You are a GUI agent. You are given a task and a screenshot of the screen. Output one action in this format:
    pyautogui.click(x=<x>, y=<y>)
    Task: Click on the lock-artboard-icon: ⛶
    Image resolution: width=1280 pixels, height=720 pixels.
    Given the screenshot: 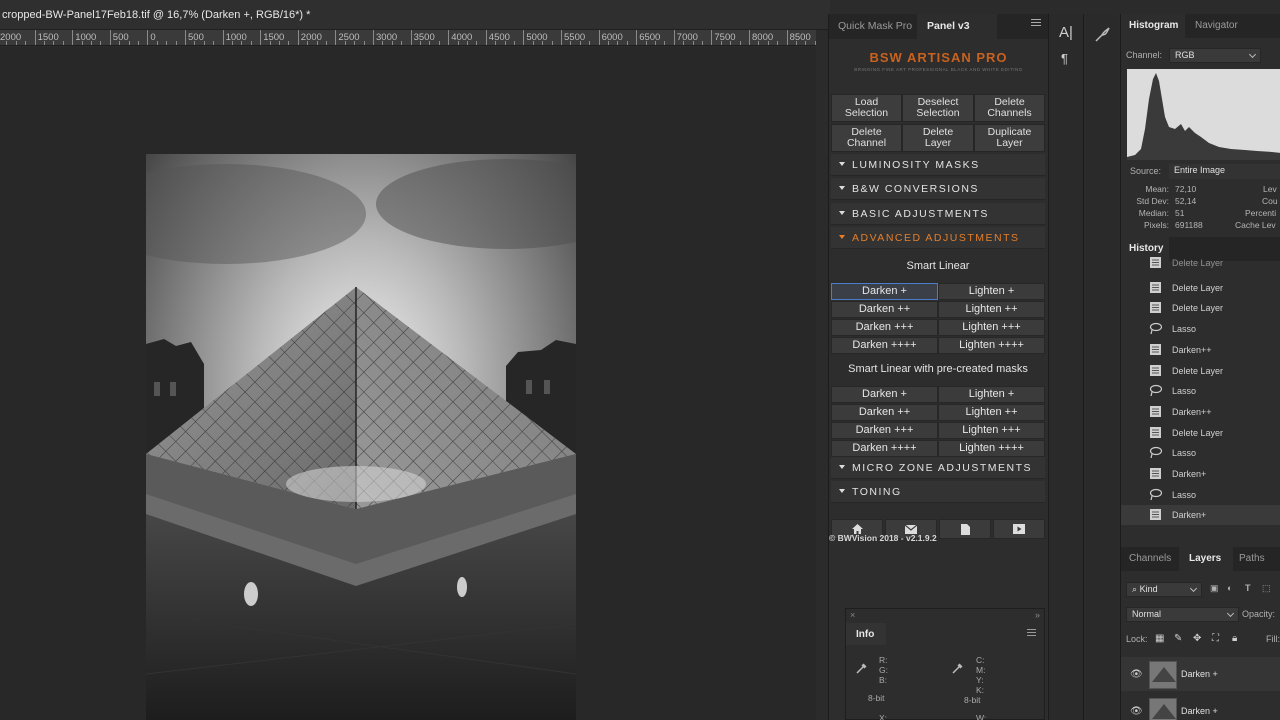 What is the action you would take?
    pyautogui.click(x=1215, y=638)
    